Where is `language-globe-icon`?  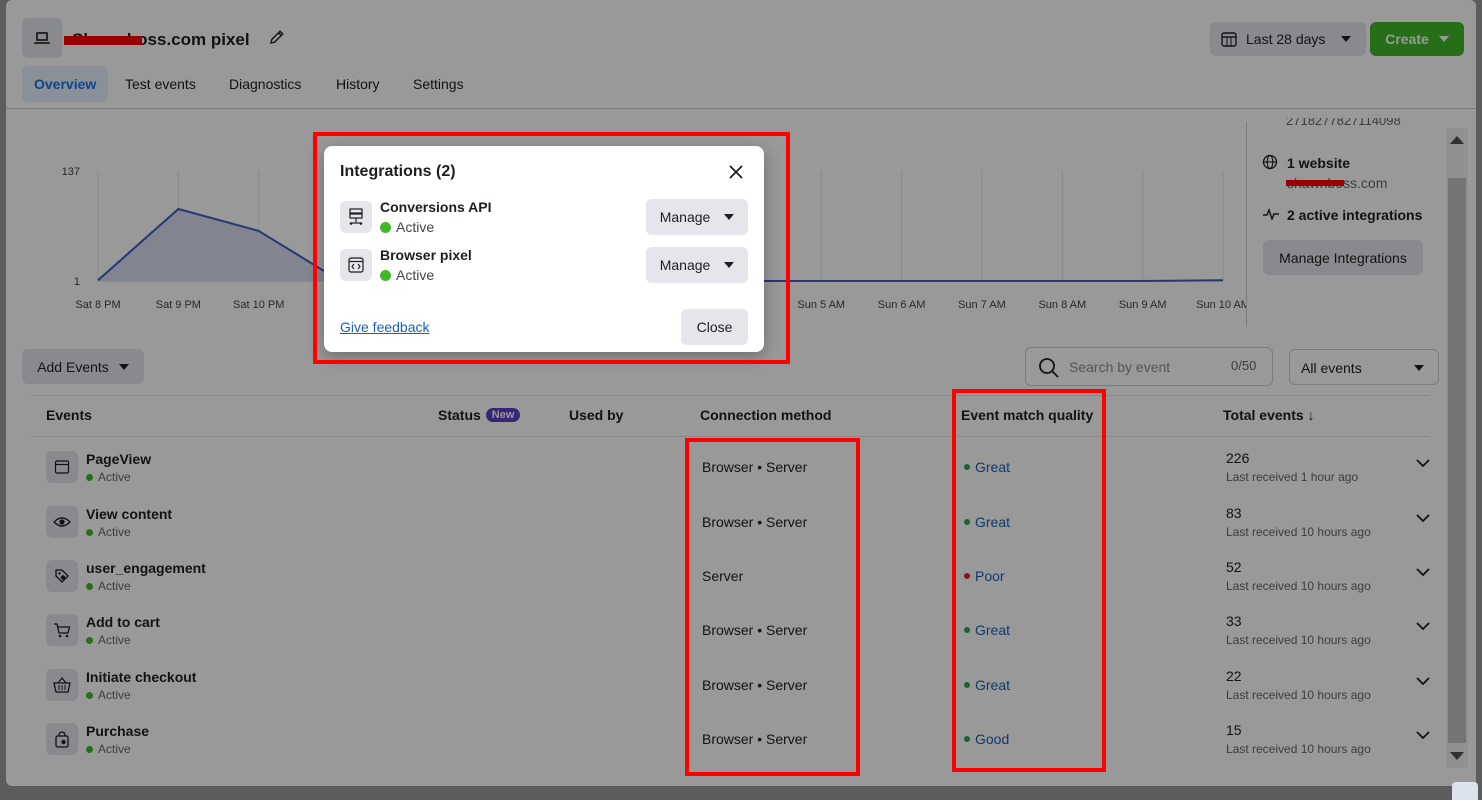 language-globe-icon is located at coordinates (1465, 791).